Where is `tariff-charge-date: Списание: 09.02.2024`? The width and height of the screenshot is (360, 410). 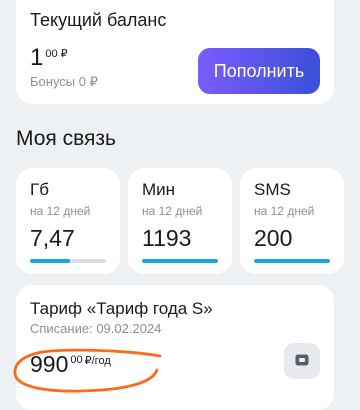 tariff-charge-date: Списание: 09.02.2024 is located at coordinates (96, 328).